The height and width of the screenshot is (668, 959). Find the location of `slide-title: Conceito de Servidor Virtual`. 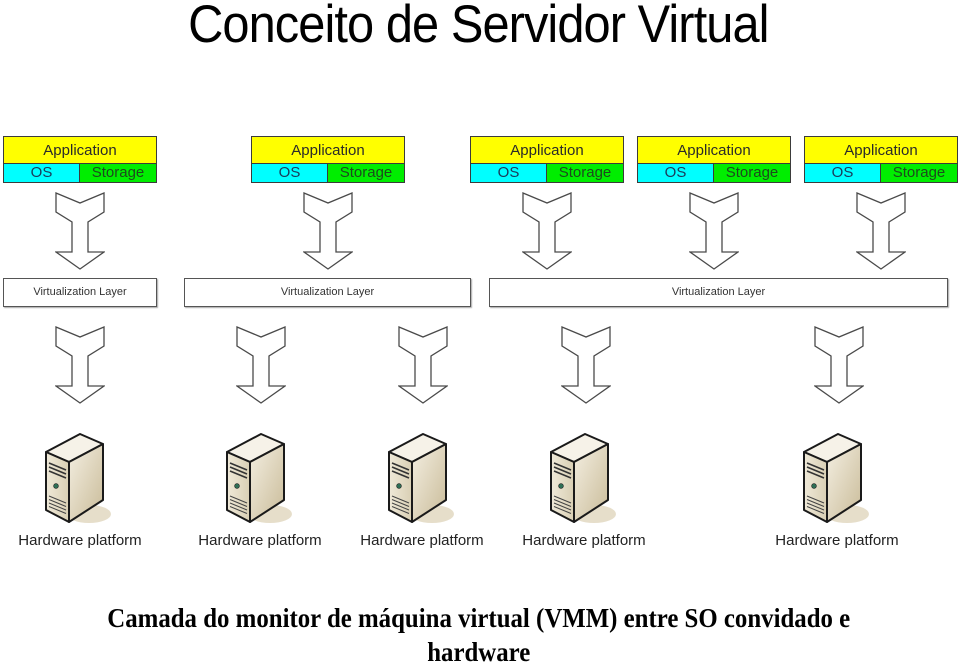

slide-title: Conceito de Servidor Virtual is located at coordinates (478, 27).